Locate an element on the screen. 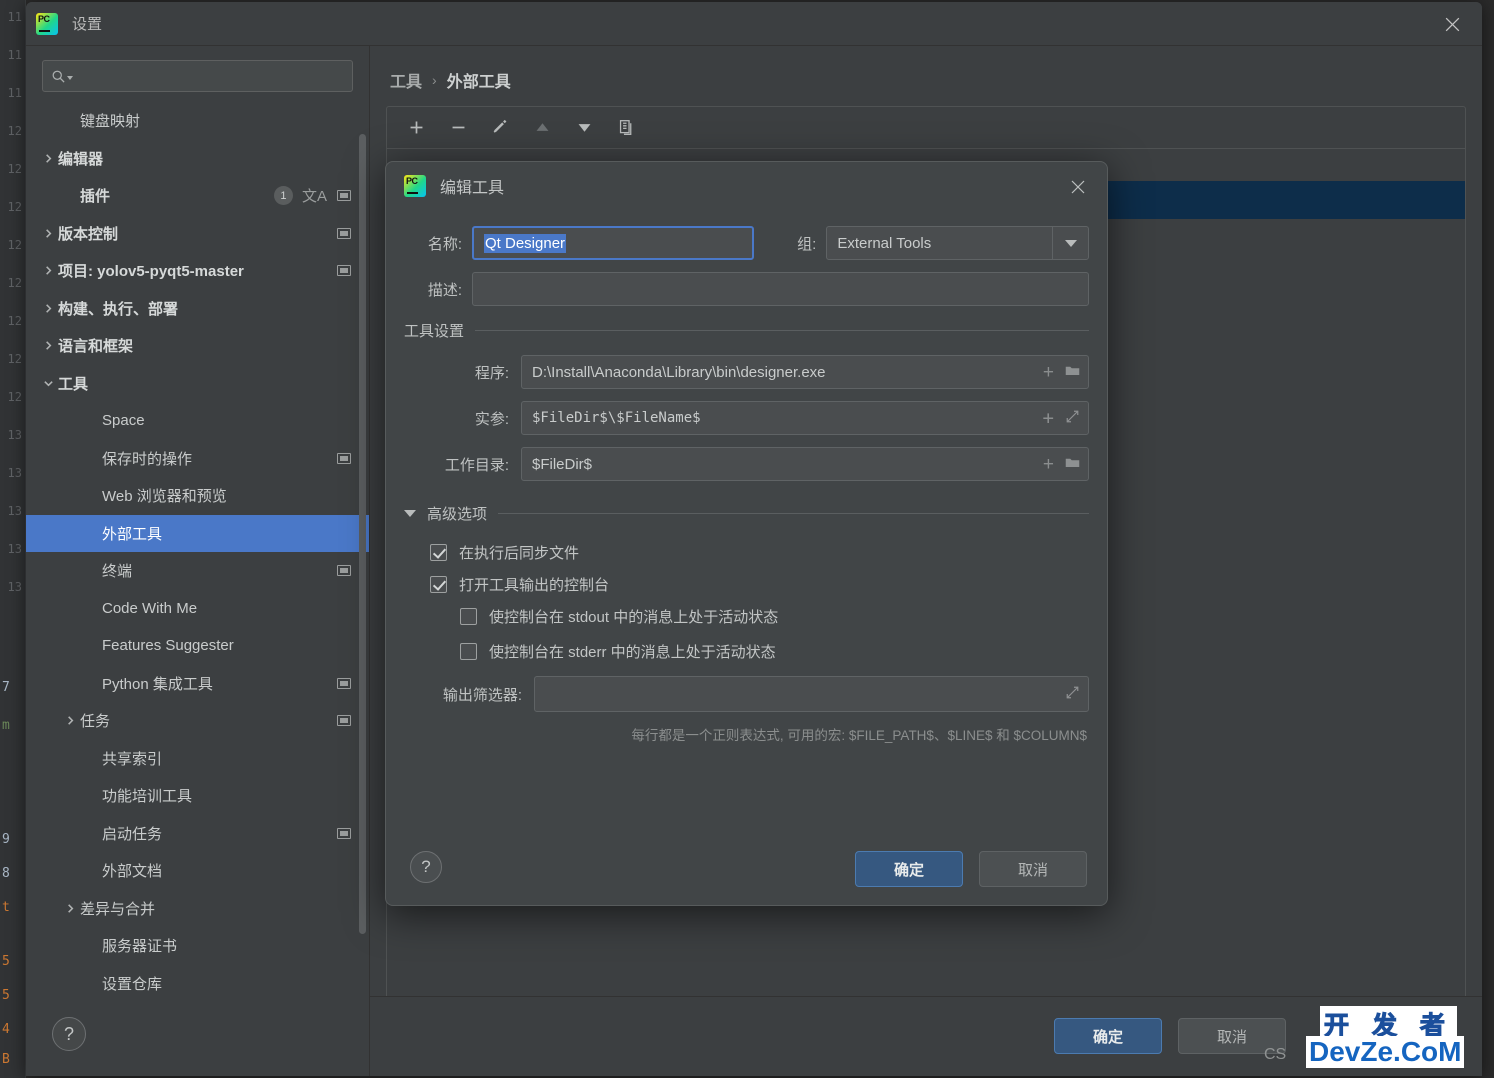 The width and height of the screenshot is (1494, 1078). description-input is located at coordinates (780, 289).